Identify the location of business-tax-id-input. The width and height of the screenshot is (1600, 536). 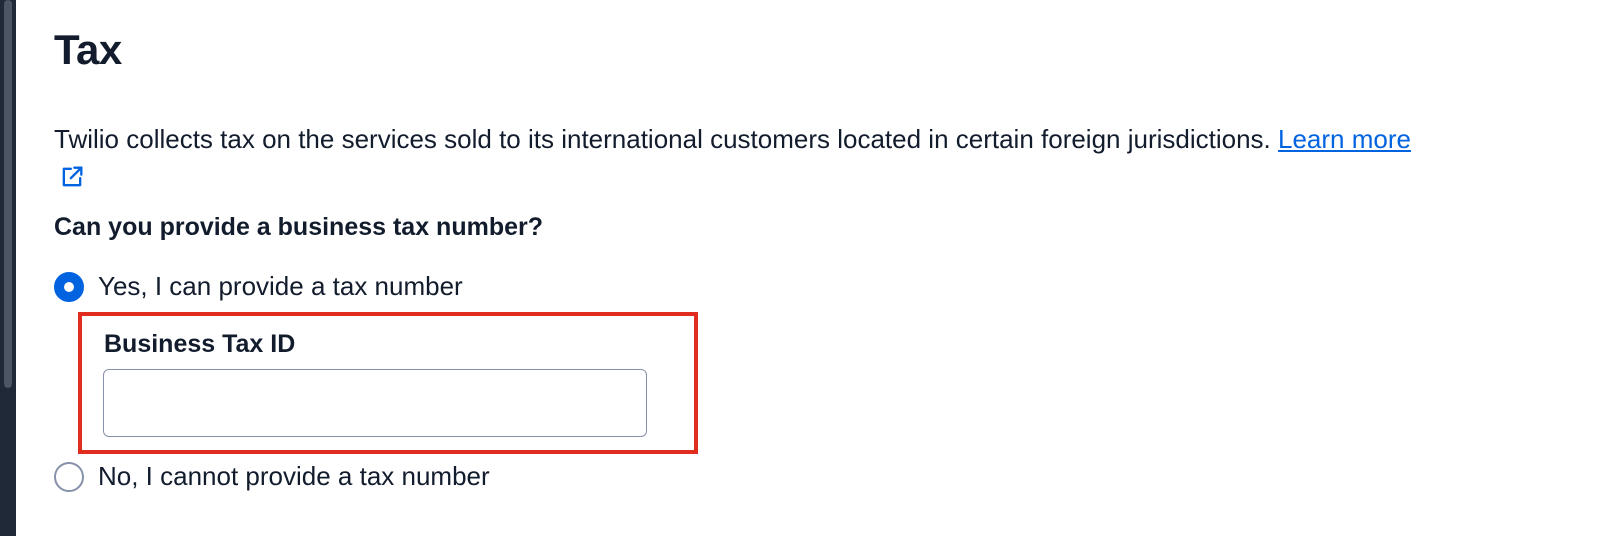
(375, 403).